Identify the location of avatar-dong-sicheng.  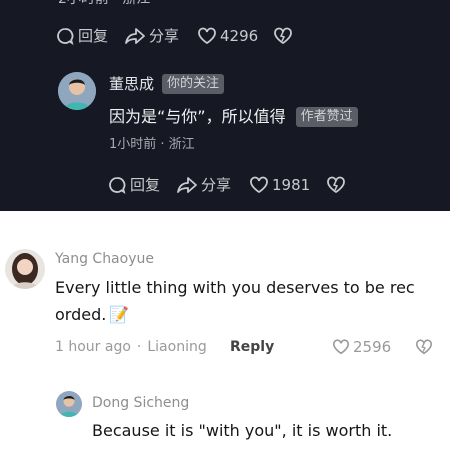
(77, 91).